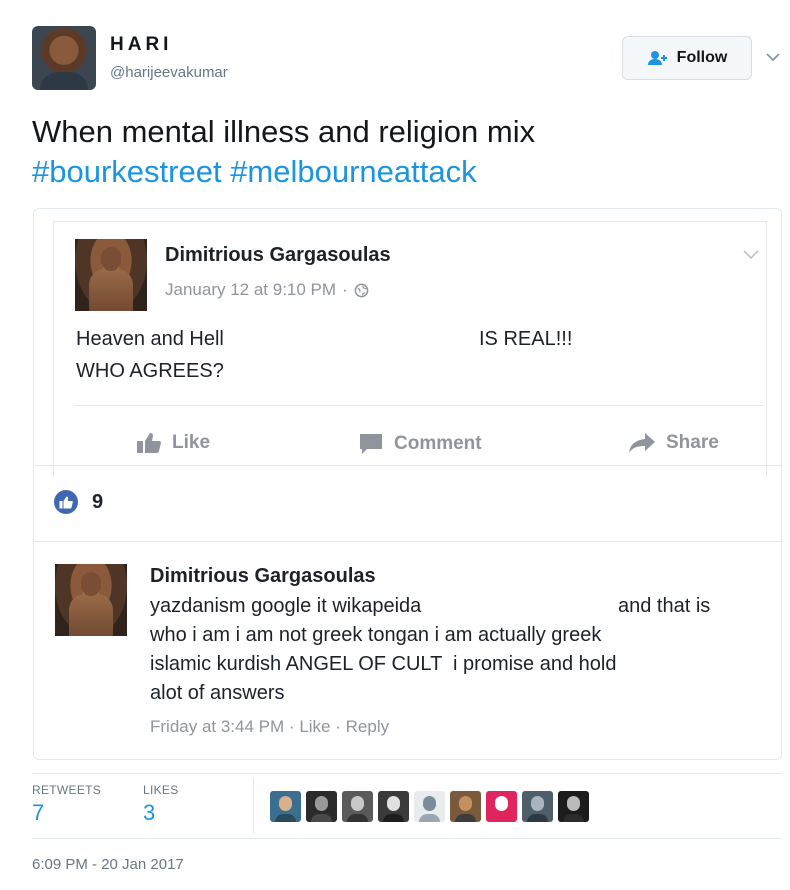 Image resolution: width=790 pixels, height=890 pixels. What do you see at coordinates (692, 442) in the screenshot?
I see `fb-share-label: Share` at bounding box center [692, 442].